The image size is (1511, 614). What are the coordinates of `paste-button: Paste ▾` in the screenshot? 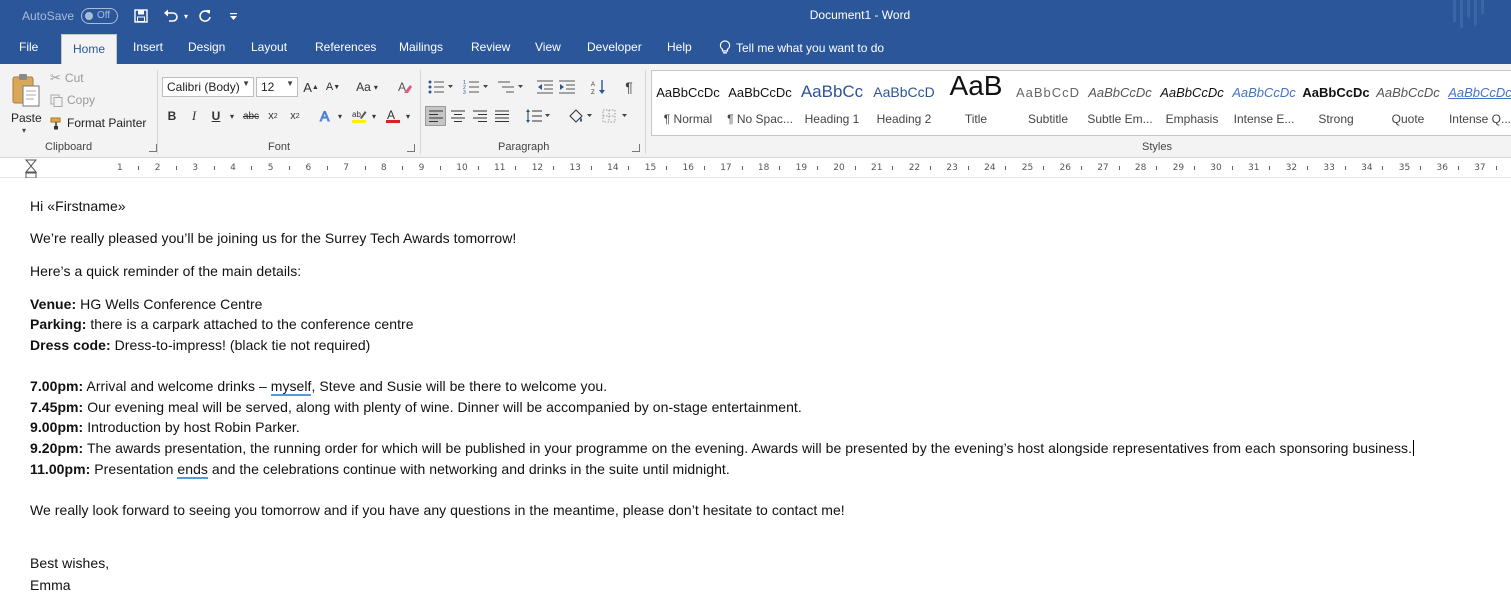 It's located at (26, 103).